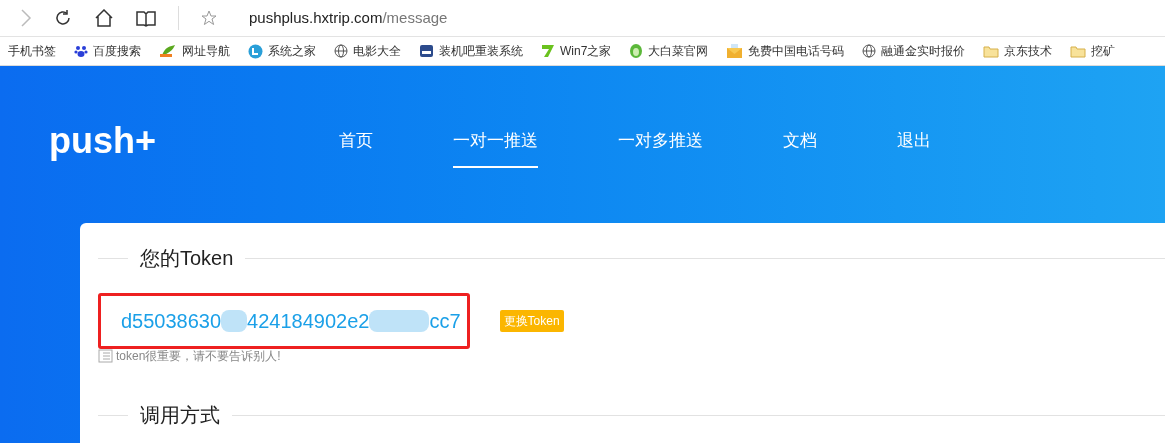  I want to click on bookmark-item: 手机书签, so click(32, 51).